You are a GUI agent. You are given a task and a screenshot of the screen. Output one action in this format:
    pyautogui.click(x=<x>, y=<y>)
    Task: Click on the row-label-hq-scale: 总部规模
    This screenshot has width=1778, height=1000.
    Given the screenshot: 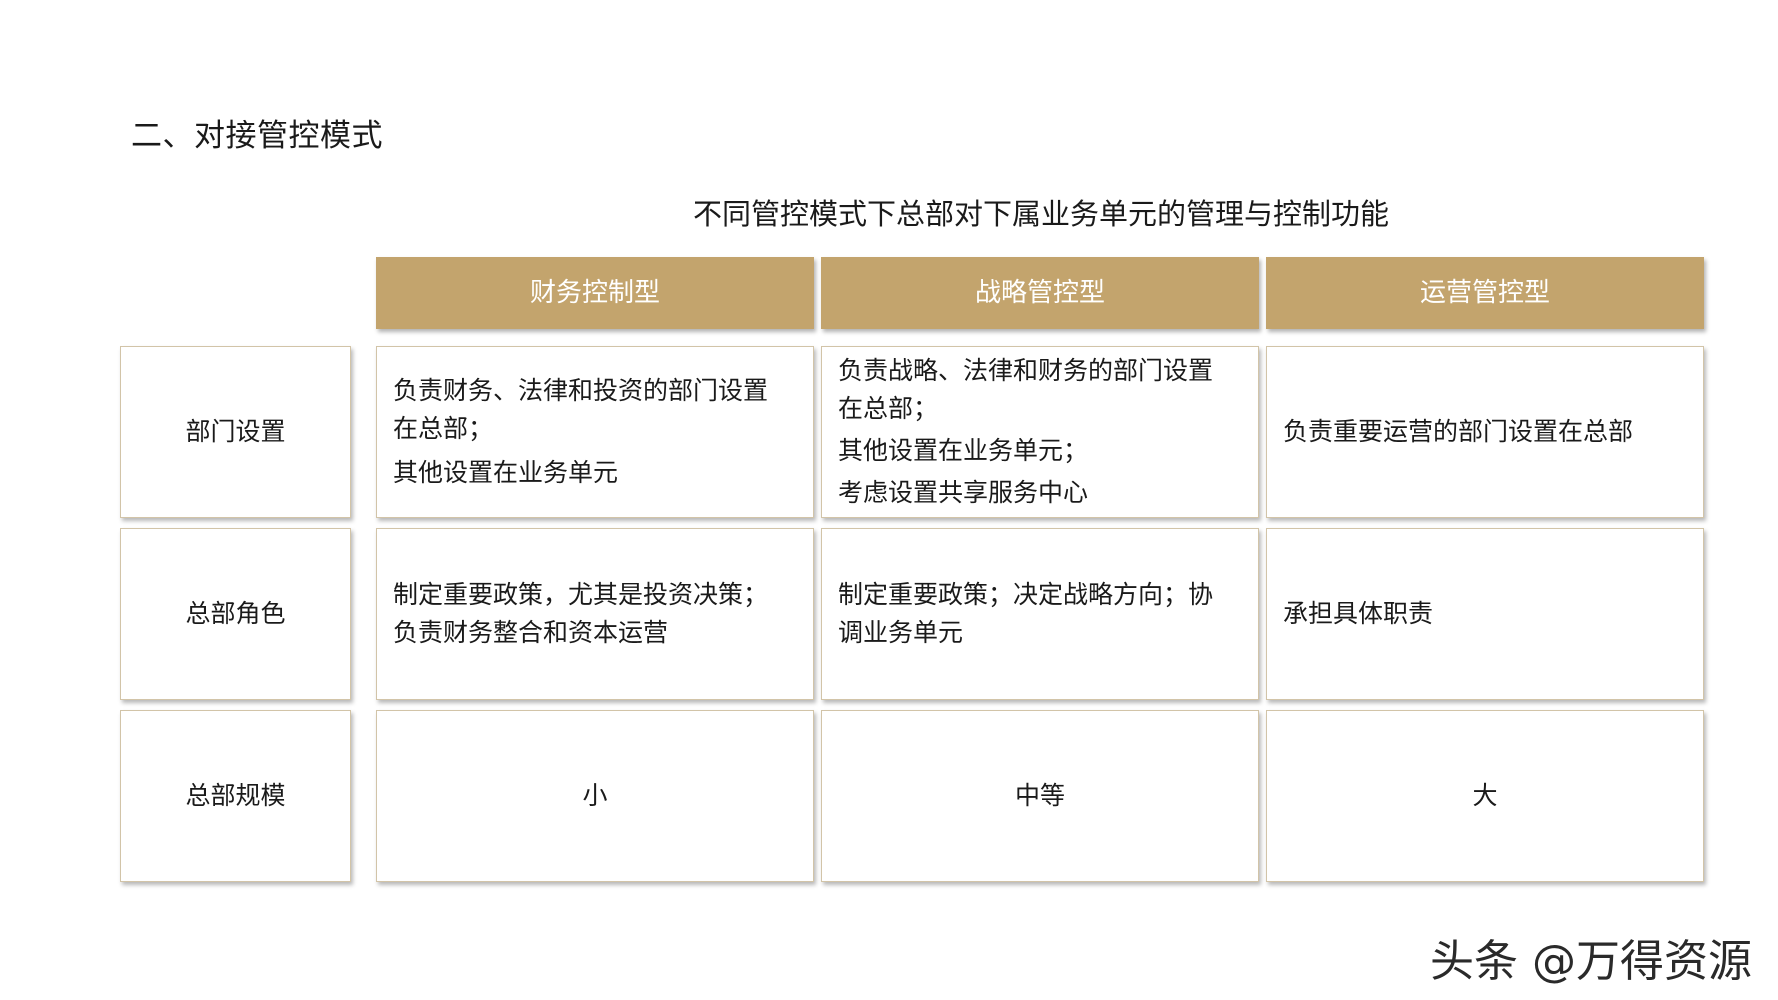 What is the action you would take?
    pyautogui.click(x=235, y=796)
    